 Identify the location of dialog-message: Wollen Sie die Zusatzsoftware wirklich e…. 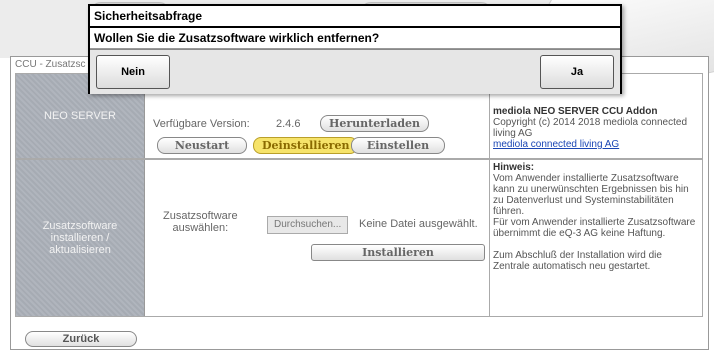
(355, 38).